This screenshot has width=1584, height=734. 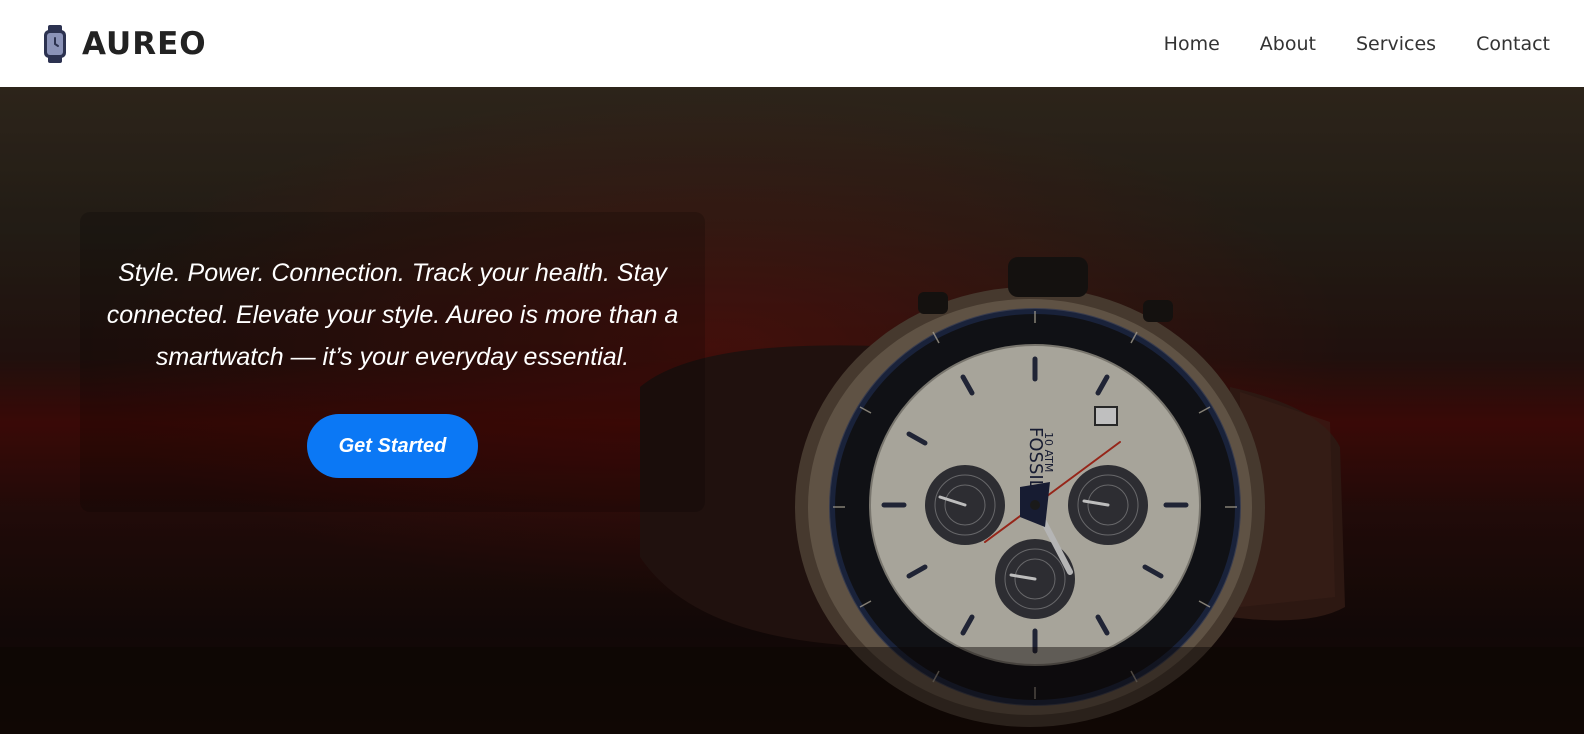 I want to click on main-nav: Home About Services Contact, so click(x=1357, y=44).